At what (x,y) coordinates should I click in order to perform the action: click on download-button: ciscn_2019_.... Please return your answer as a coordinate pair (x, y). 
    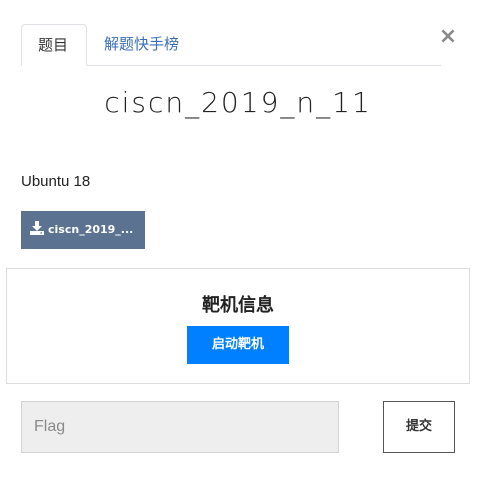
    Looking at the image, I should click on (83, 230).